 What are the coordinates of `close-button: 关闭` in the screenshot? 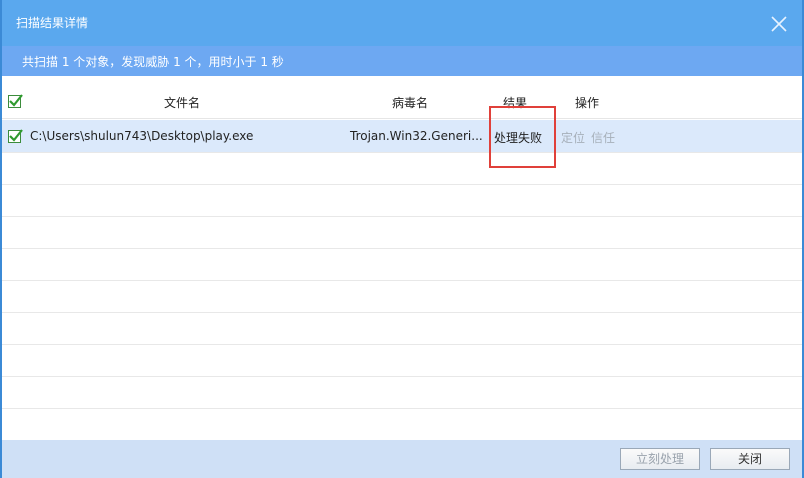 It's located at (750, 459).